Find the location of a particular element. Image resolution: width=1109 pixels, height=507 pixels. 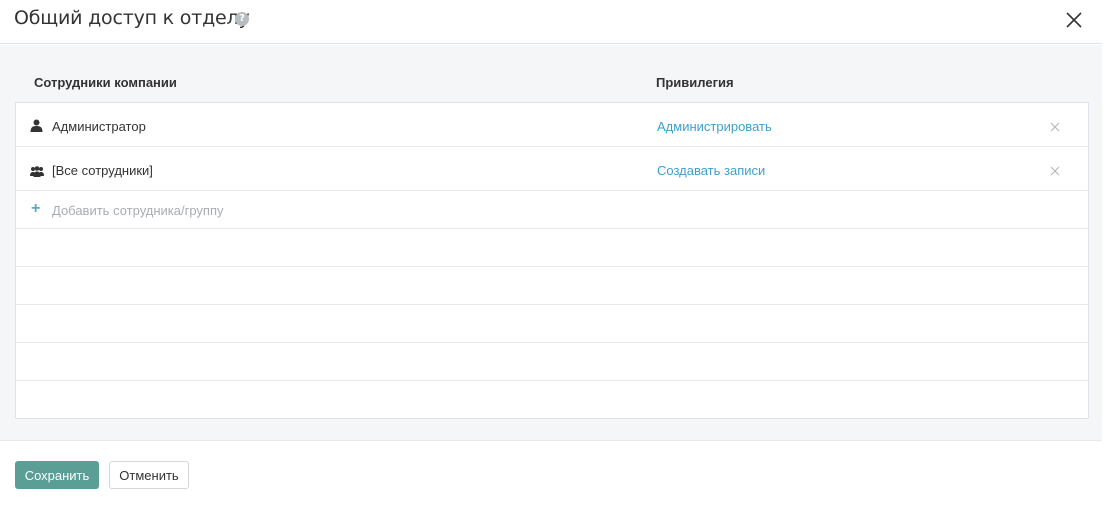

privilege-link: Создавать записи is located at coordinates (711, 170).